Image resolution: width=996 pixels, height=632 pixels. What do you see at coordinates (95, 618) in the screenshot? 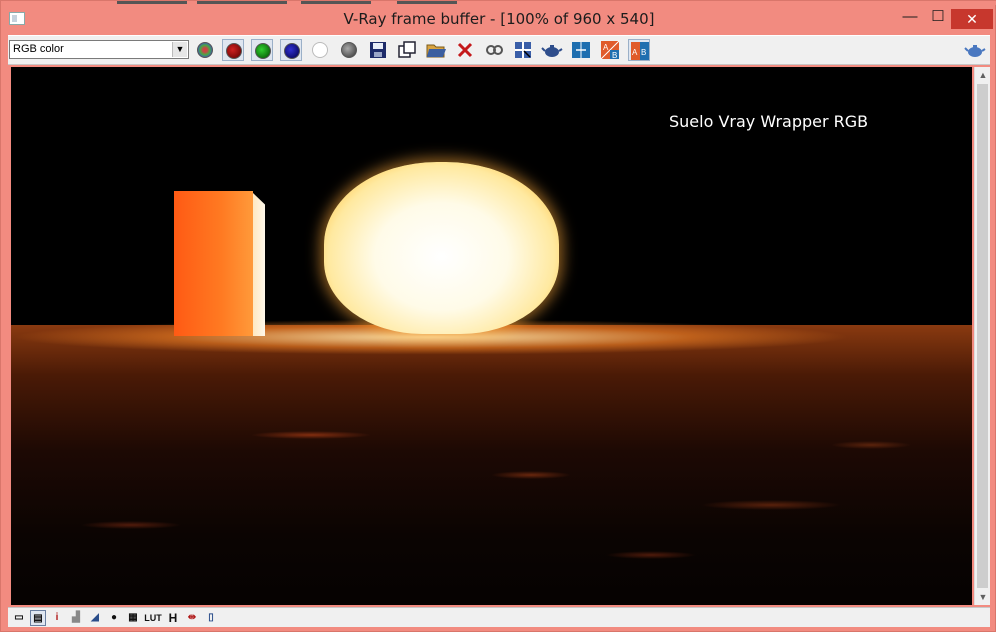
I see `curve-icon: ◢` at bounding box center [95, 618].